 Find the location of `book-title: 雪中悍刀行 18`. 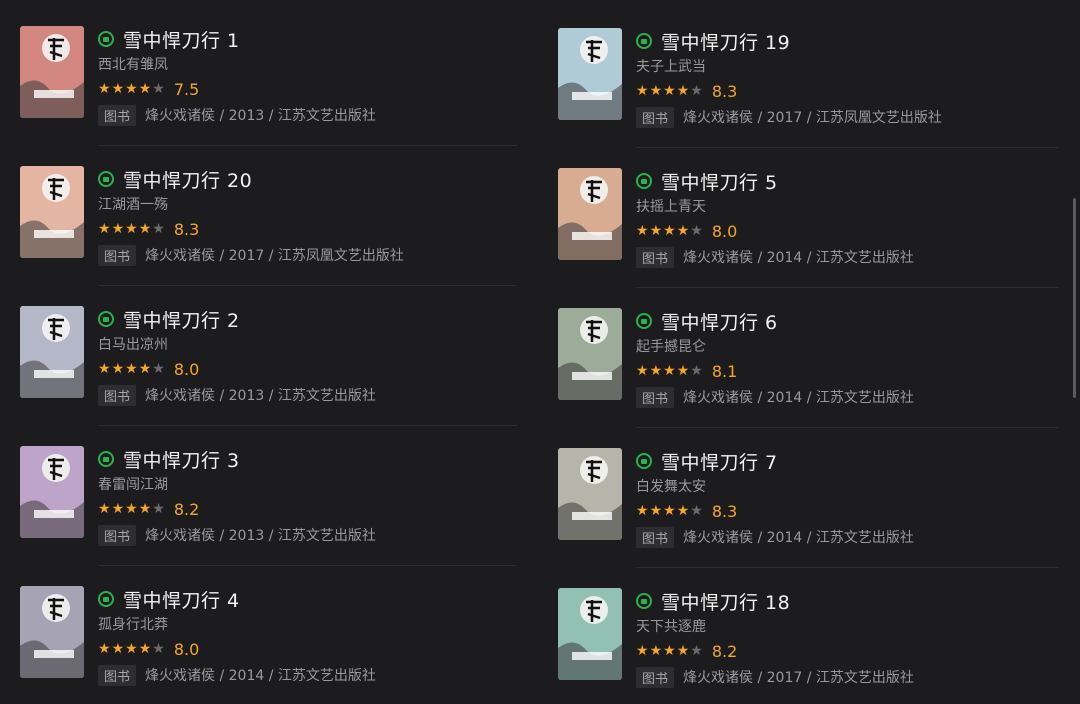

book-title: 雪中悍刀行 18 is located at coordinates (725, 601).